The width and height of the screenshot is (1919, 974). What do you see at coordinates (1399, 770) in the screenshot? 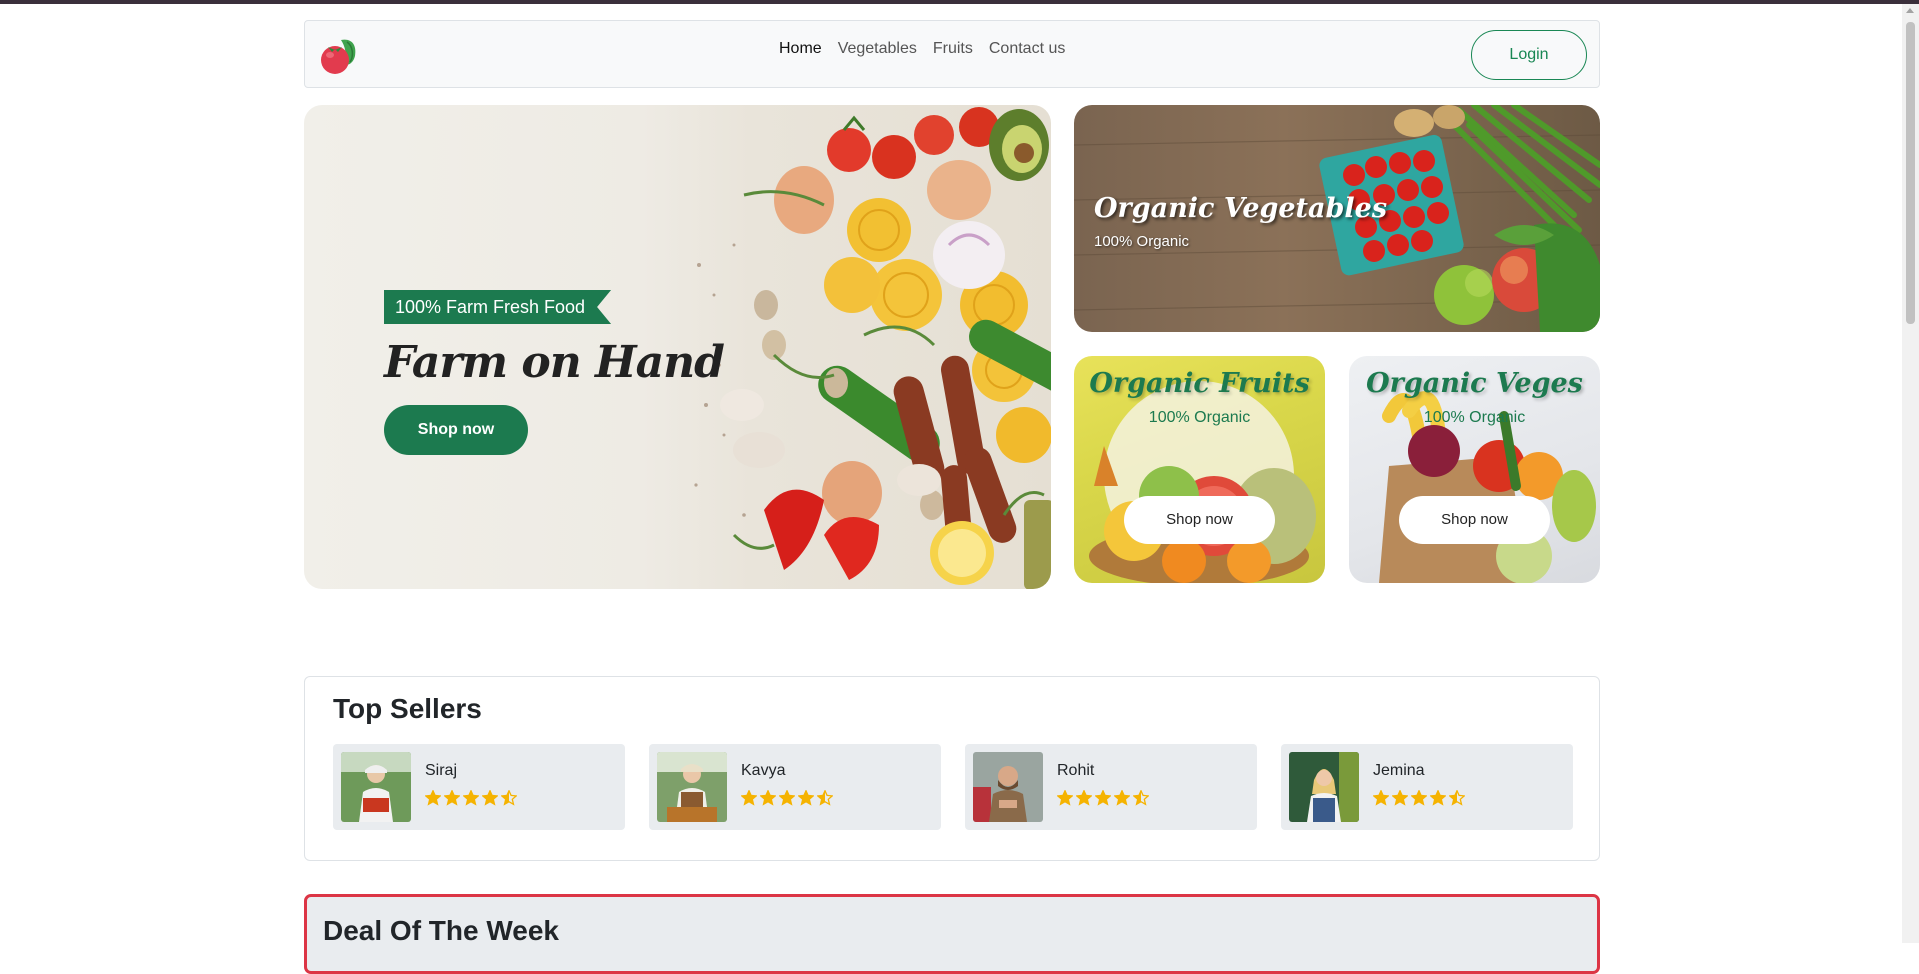
I see `seller-name: Jemina` at bounding box center [1399, 770].